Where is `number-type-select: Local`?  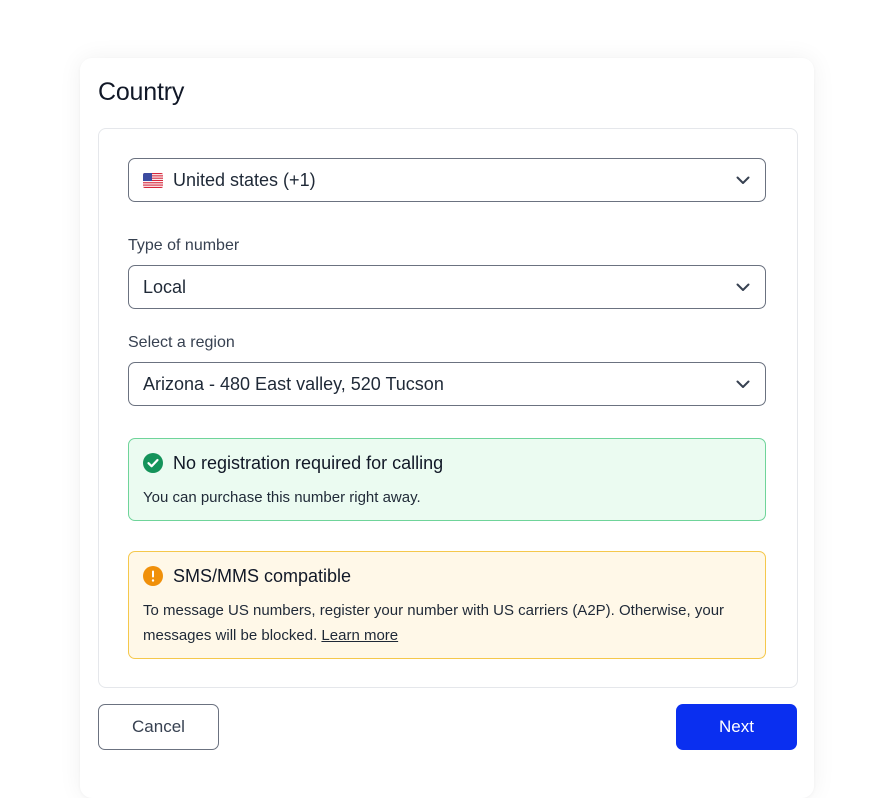 number-type-select: Local is located at coordinates (447, 287).